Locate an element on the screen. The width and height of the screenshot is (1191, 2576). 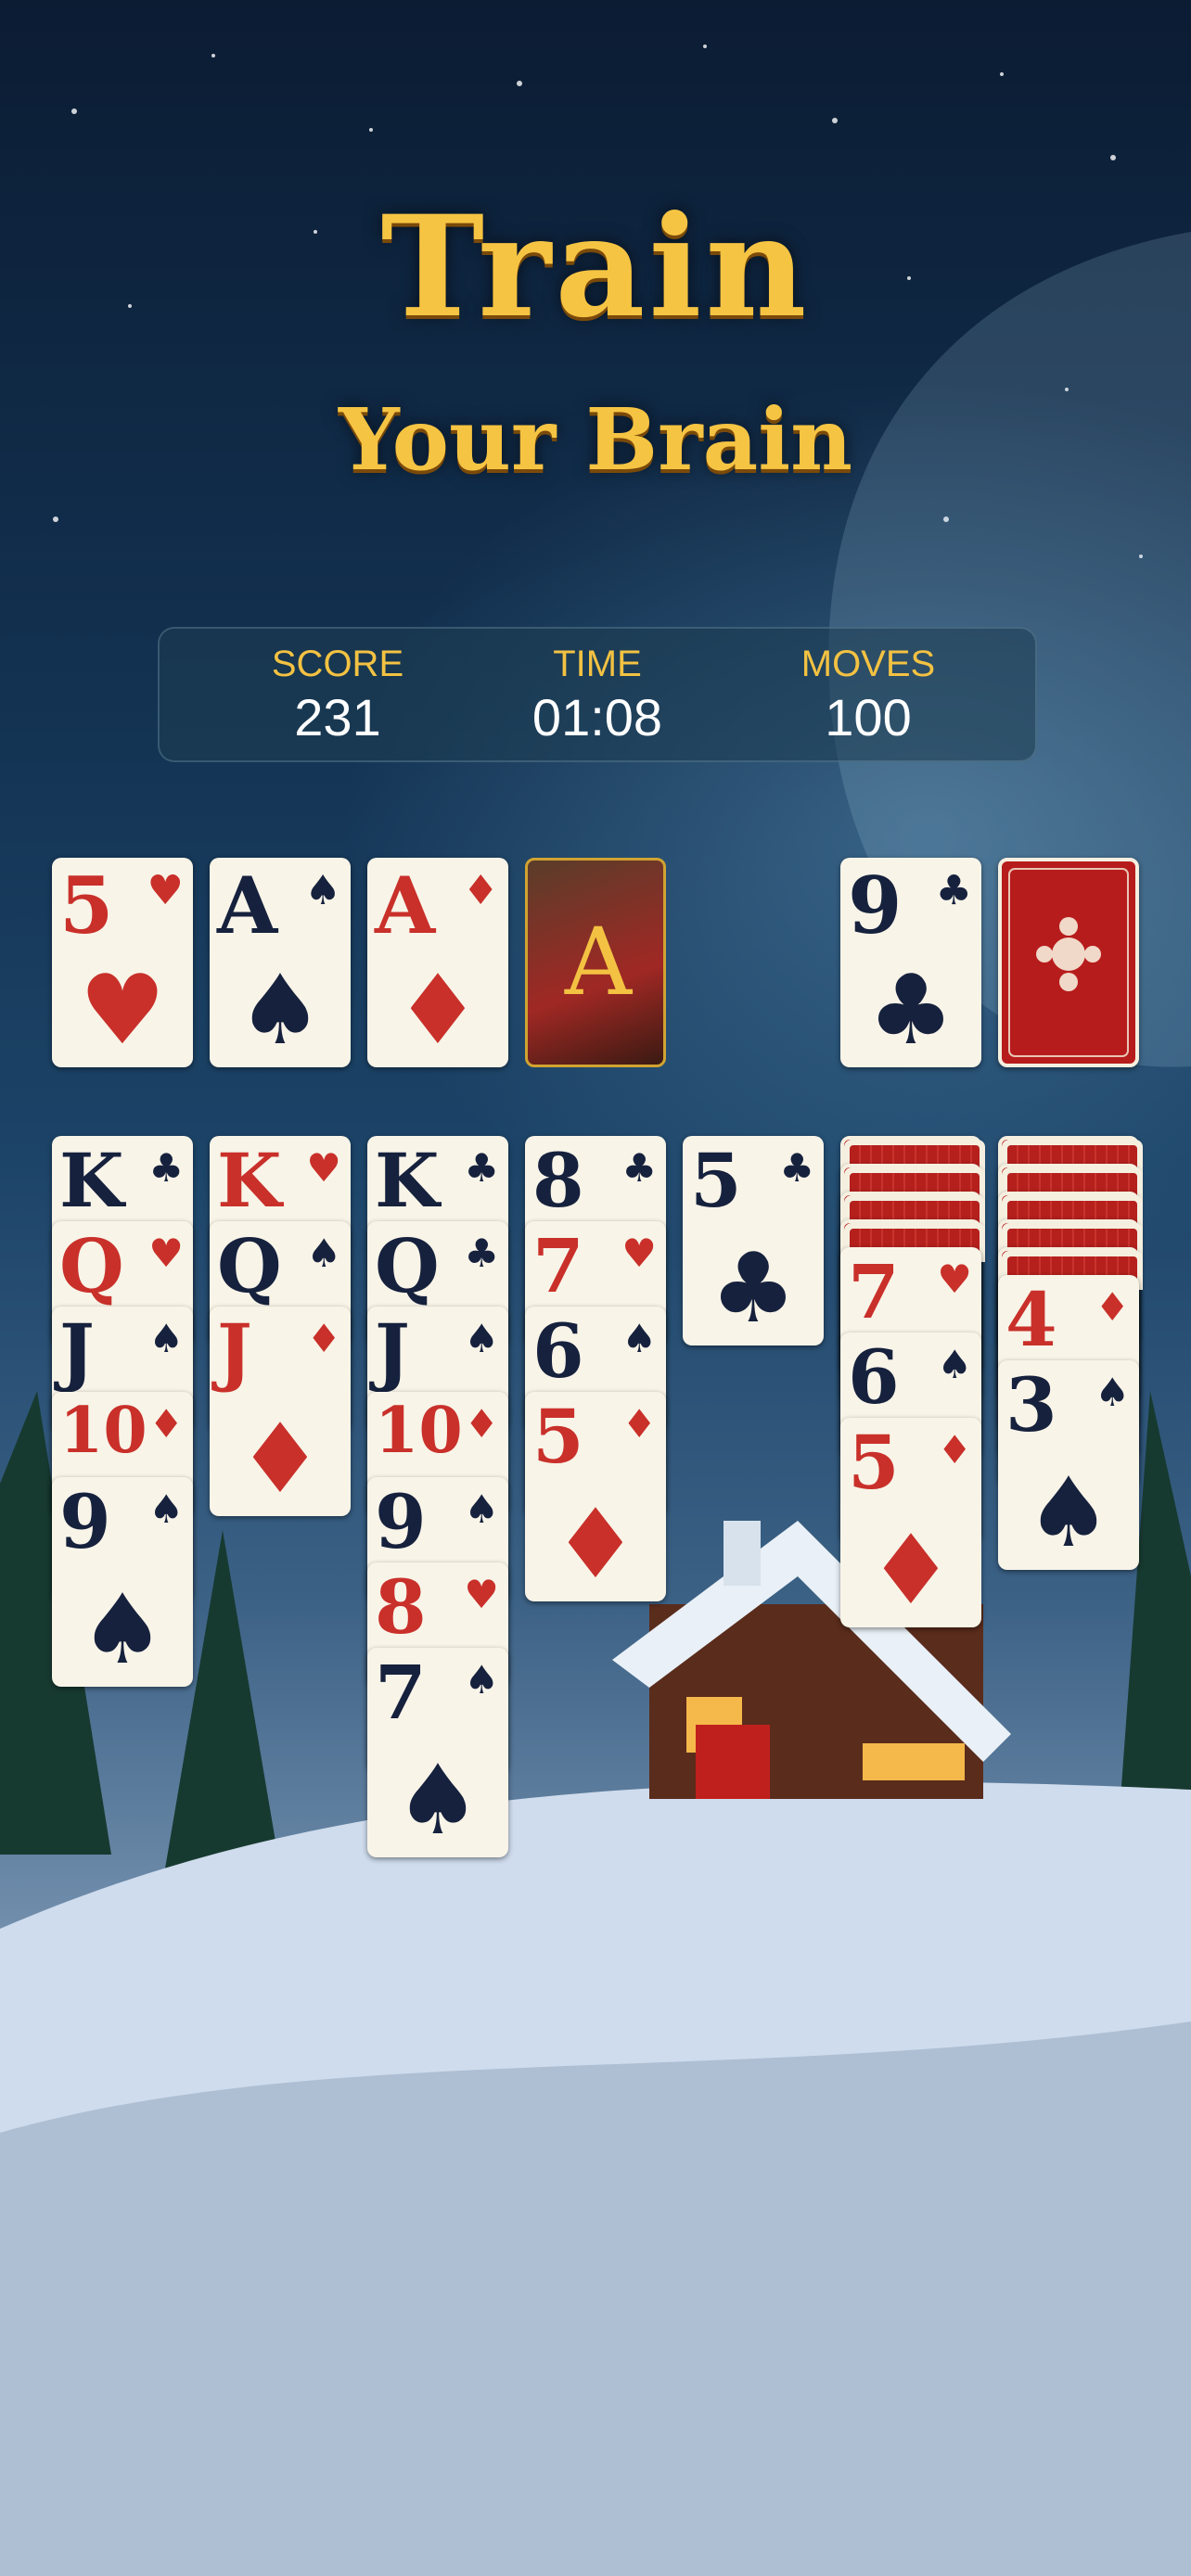
time-value: 01:08 is located at coordinates (597, 717).